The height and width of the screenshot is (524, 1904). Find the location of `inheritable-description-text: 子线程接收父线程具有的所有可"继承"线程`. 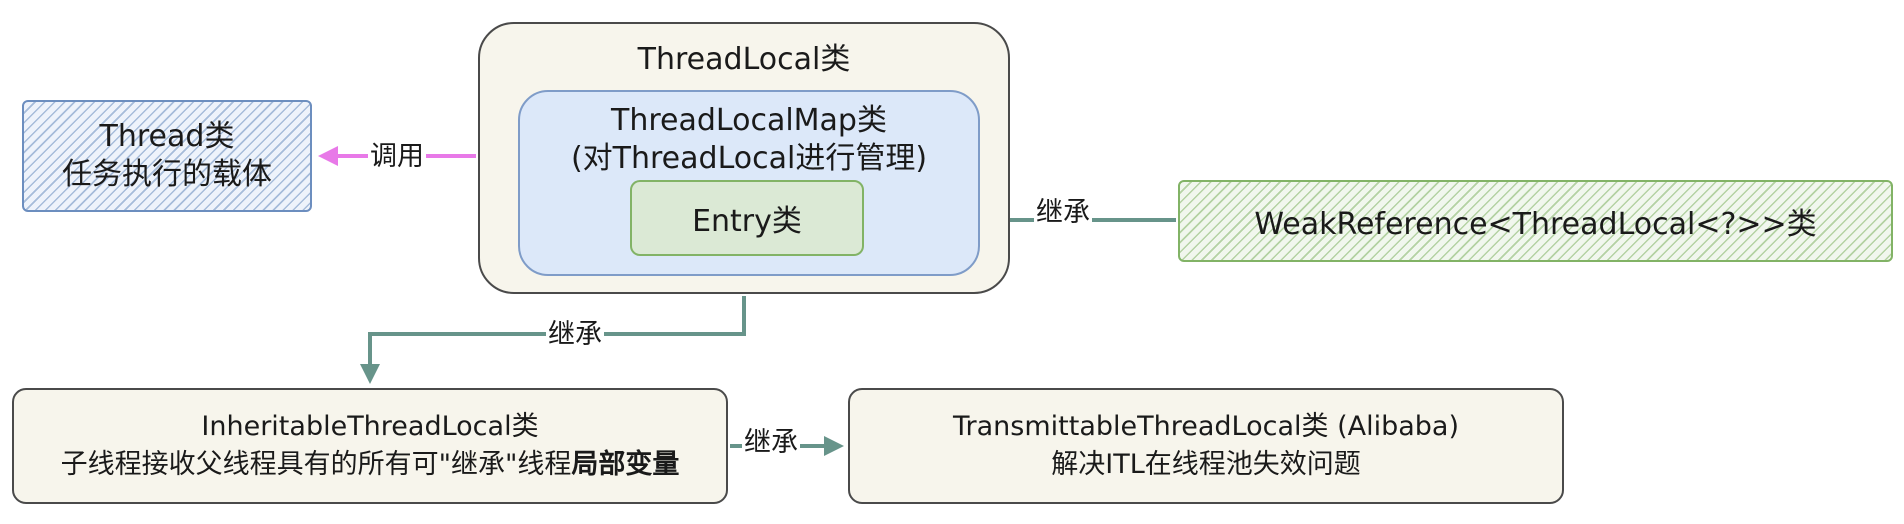

inheritable-description-text: 子线程接收父线程具有的所有可"继承"线程 is located at coordinates (316, 464).